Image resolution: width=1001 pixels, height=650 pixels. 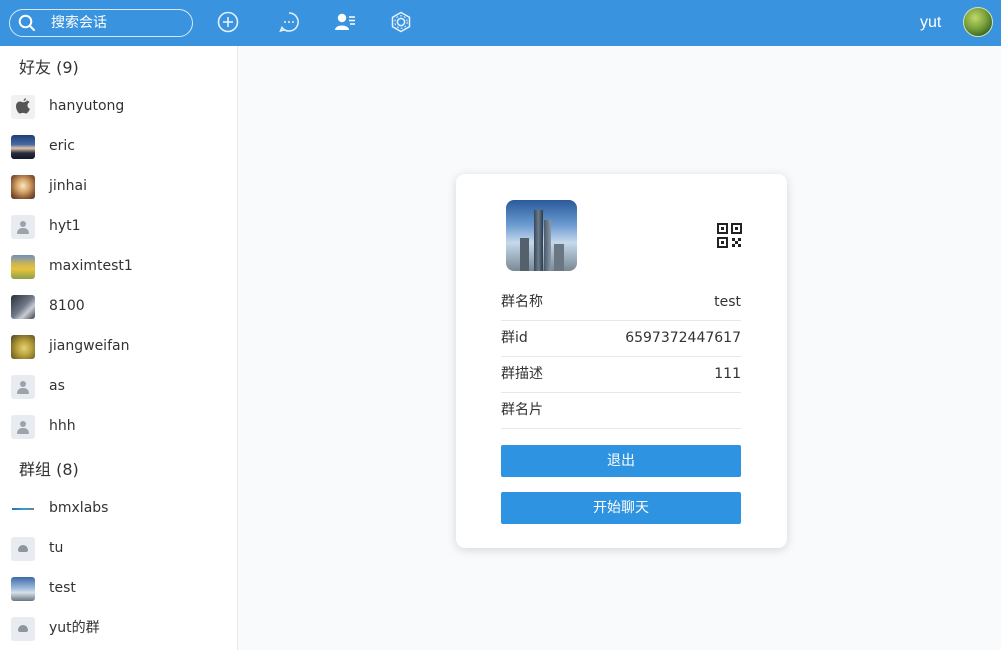 I want to click on search-icon, so click(x=26, y=22).